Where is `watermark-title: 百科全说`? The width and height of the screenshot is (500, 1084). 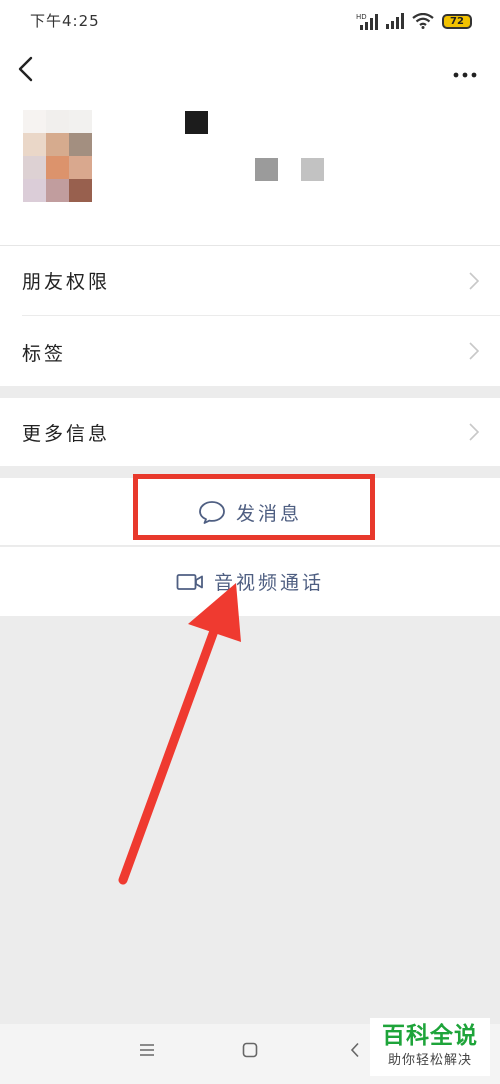 watermark-title: 百科全说 is located at coordinates (430, 1036).